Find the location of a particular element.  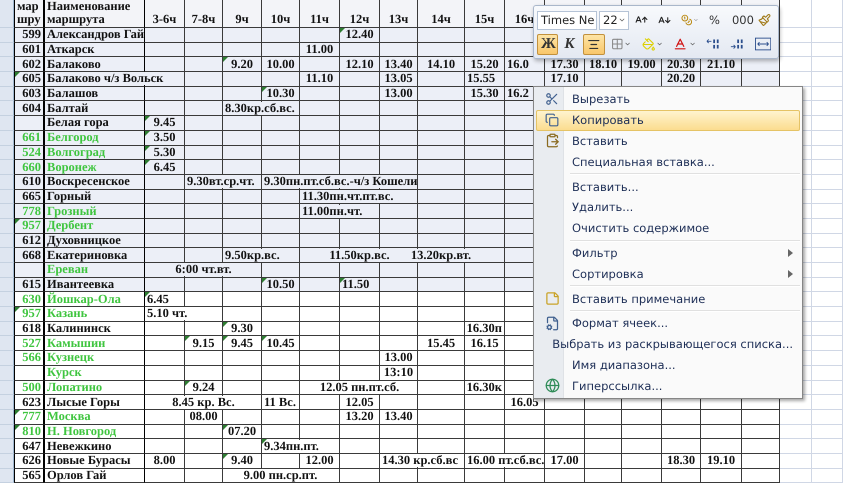

column-header: Наименование маршрута is located at coordinates (89, 13).